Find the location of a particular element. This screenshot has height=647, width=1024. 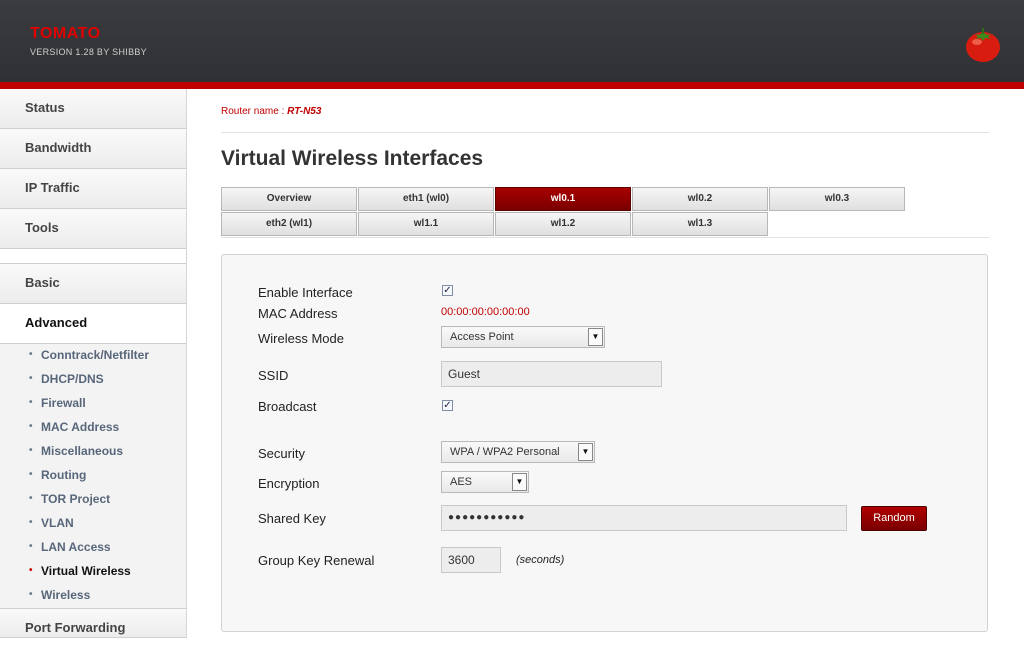

nav-sub-lan-access: • LAN Access is located at coordinates (93, 547).